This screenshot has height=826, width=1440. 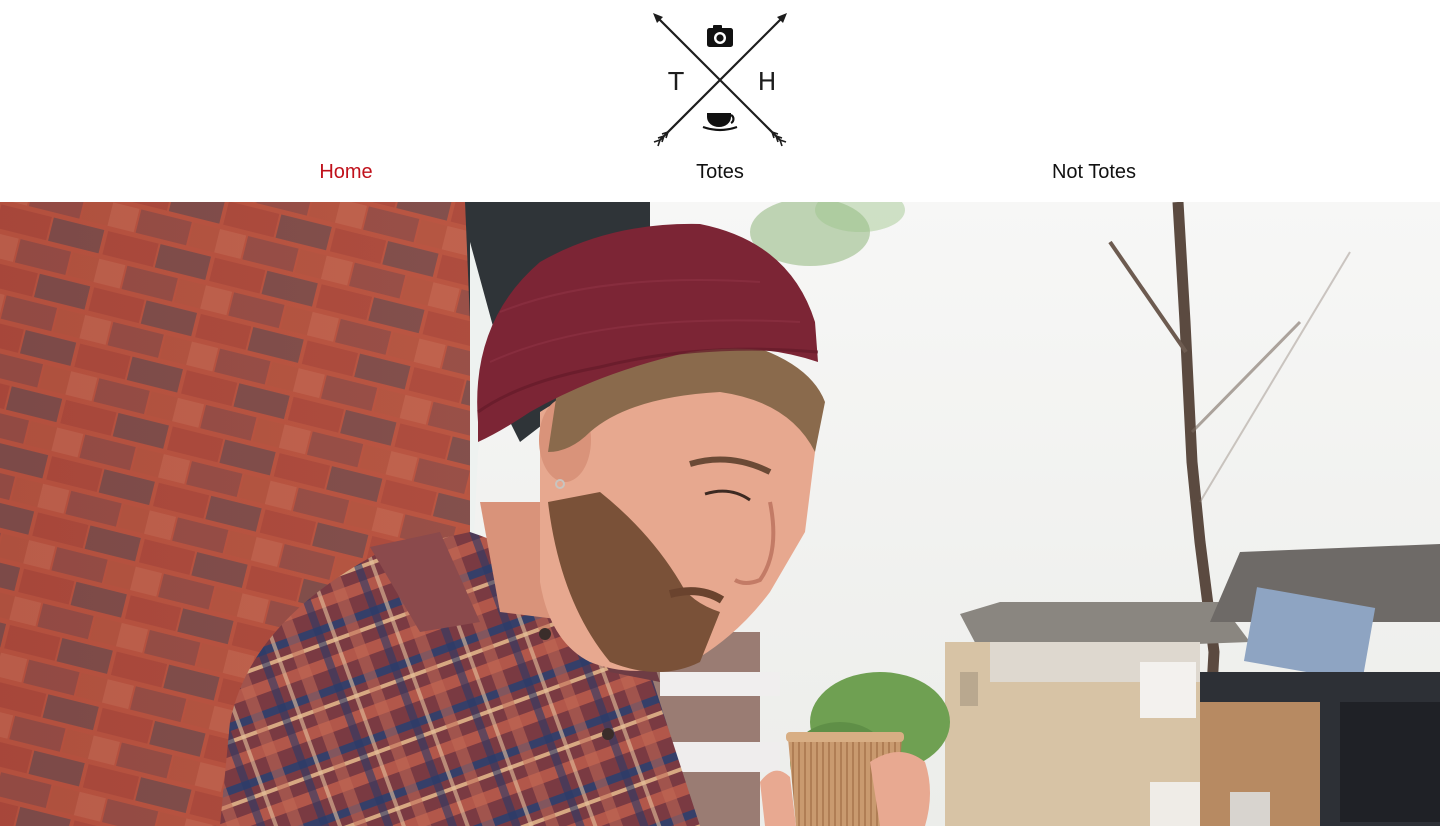 I want to click on site-logo: T H, so click(x=720, y=80).